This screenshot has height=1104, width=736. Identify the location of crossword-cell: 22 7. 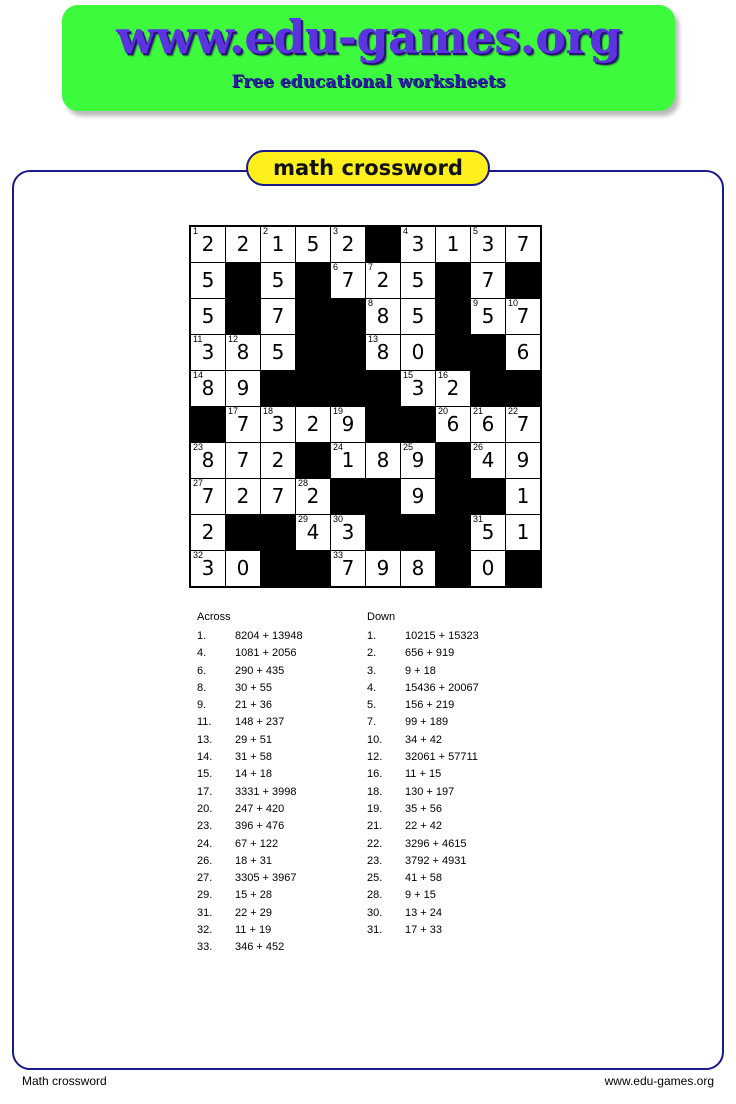
(523, 424).